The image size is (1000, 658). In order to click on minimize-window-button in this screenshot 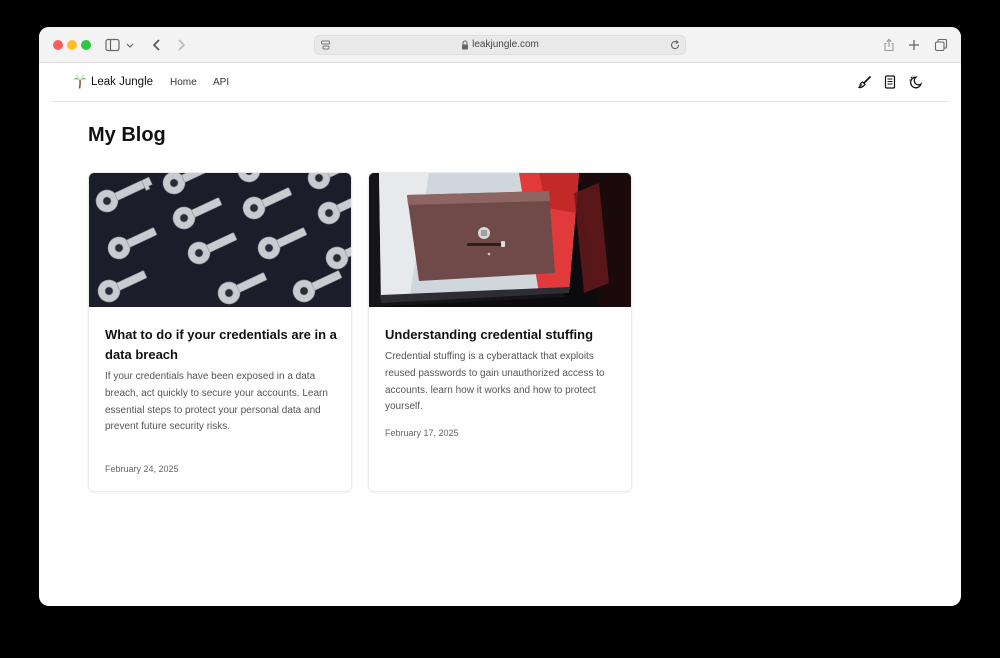, I will do `click(72, 45)`.